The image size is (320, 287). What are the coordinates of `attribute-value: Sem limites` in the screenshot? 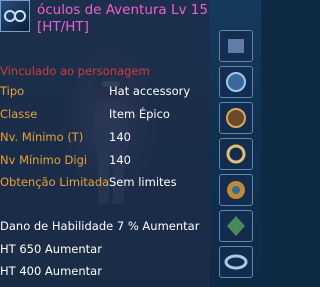 It's located at (143, 182).